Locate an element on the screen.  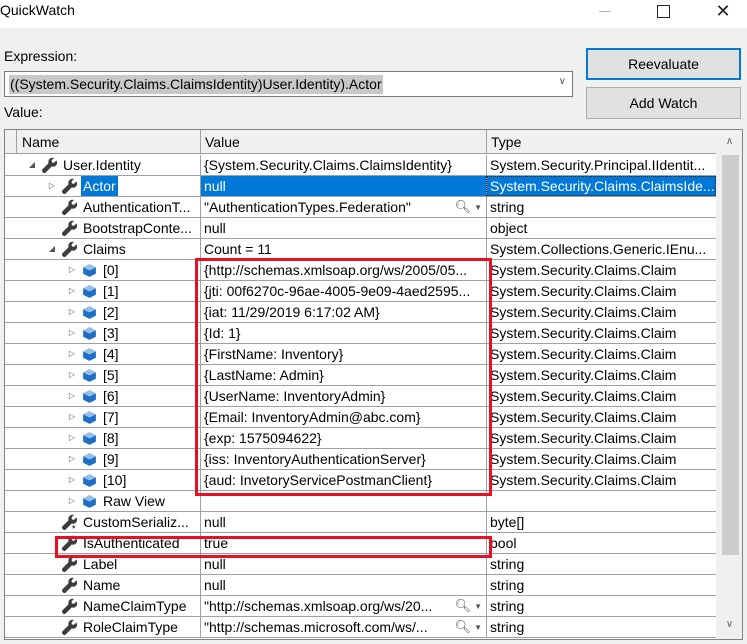
table-row: IsAuthenticated true bool is located at coordinates (360, 543).